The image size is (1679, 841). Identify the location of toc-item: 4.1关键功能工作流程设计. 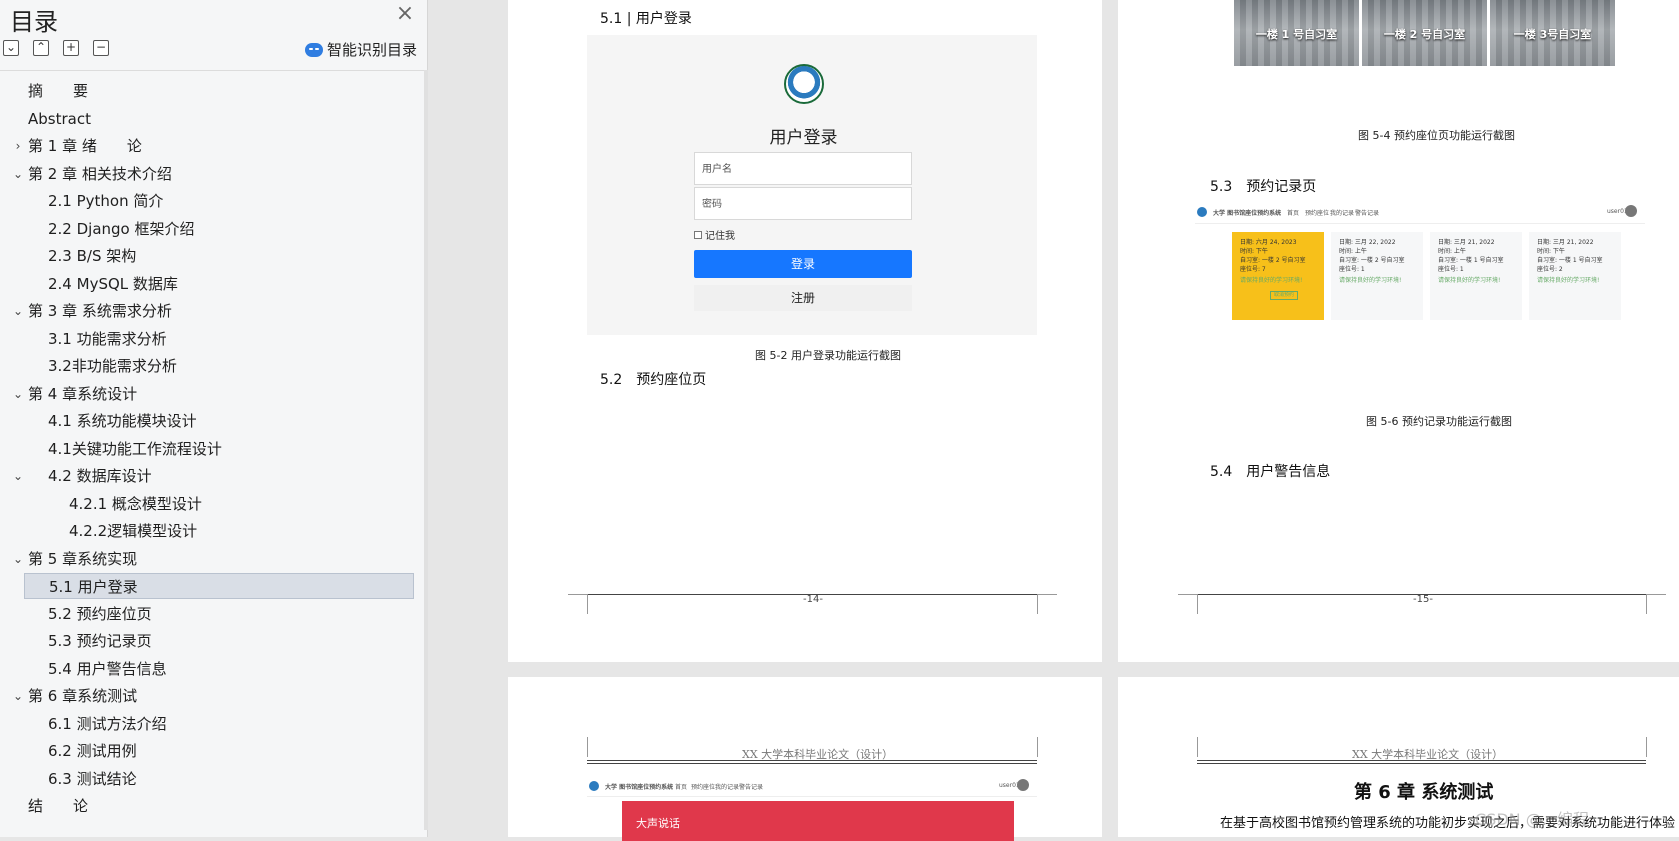
(210, 449).